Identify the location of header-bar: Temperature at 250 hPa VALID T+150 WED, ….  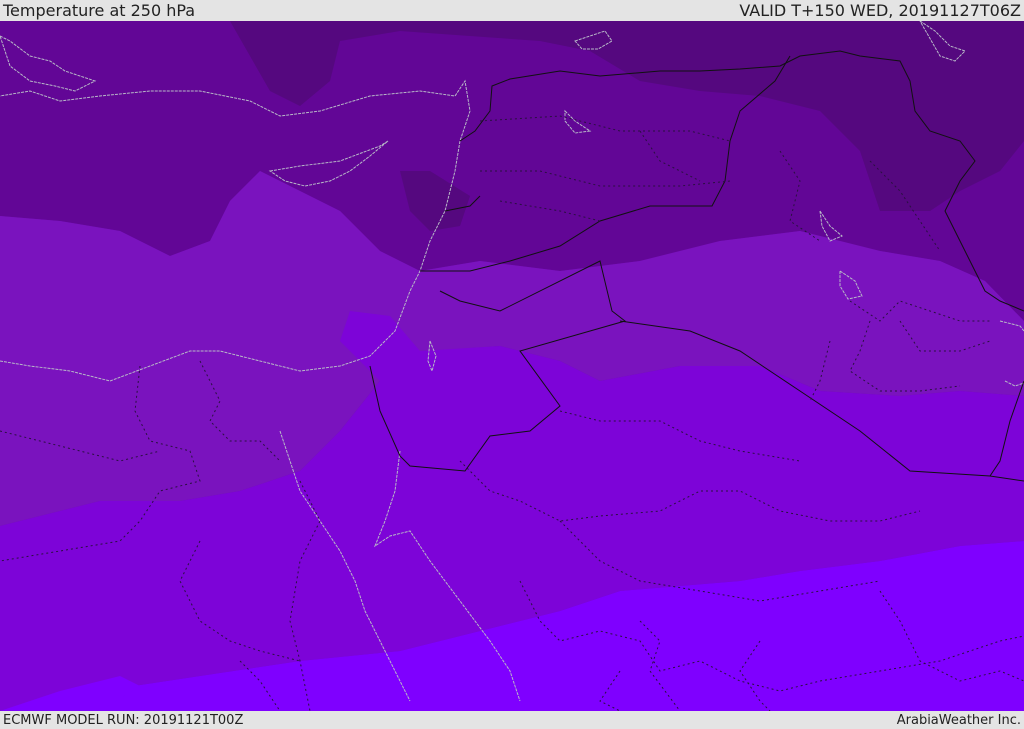
(512, 10).